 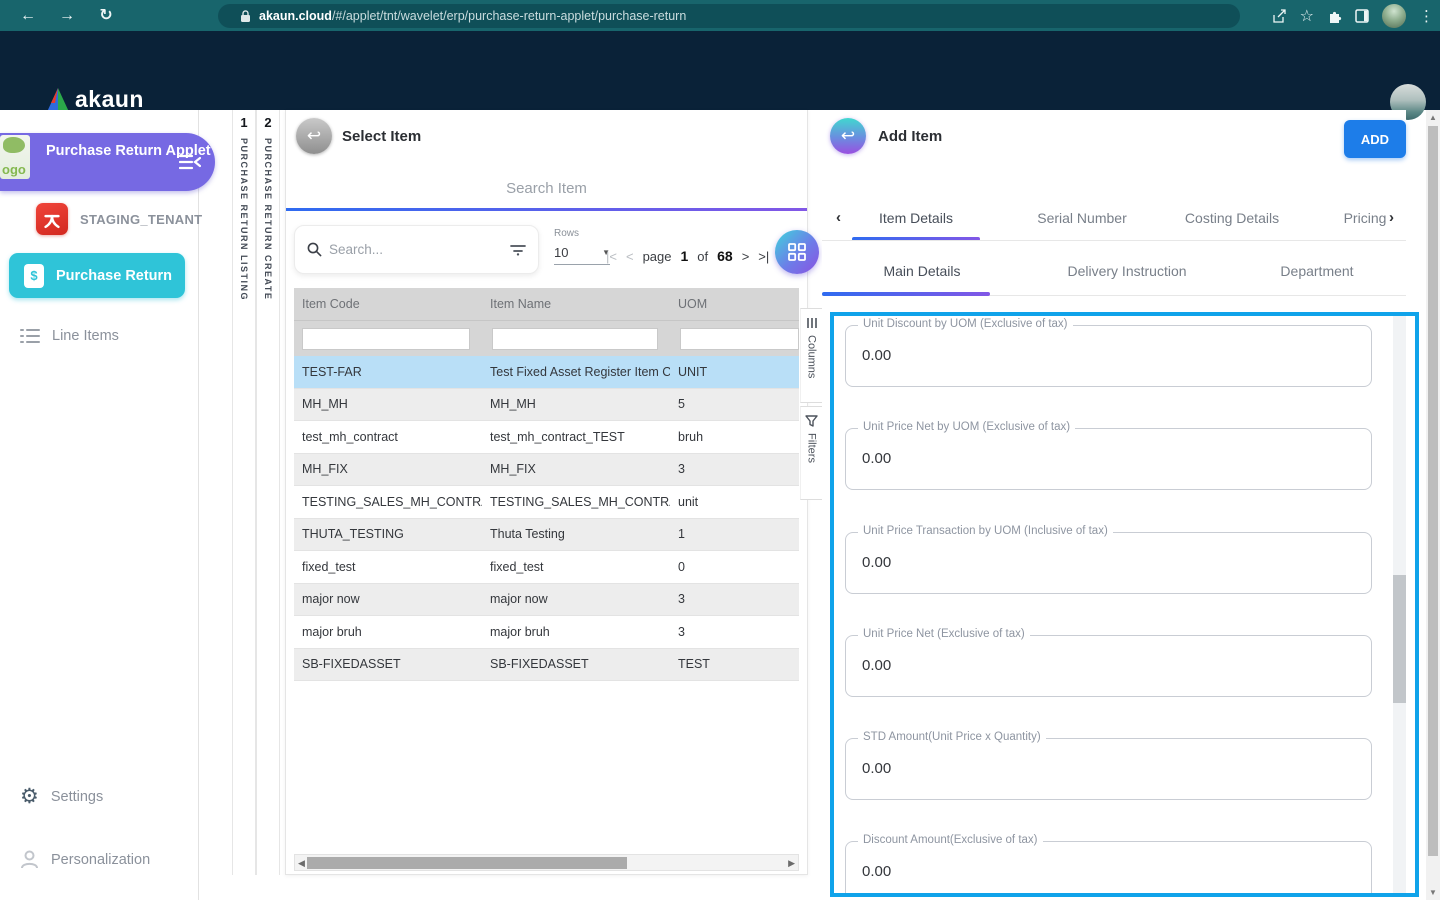 What do you see at coordinates (630, 256) in the screenshot?
I see `prev-page-button: <` at bounding box center [630, 256].